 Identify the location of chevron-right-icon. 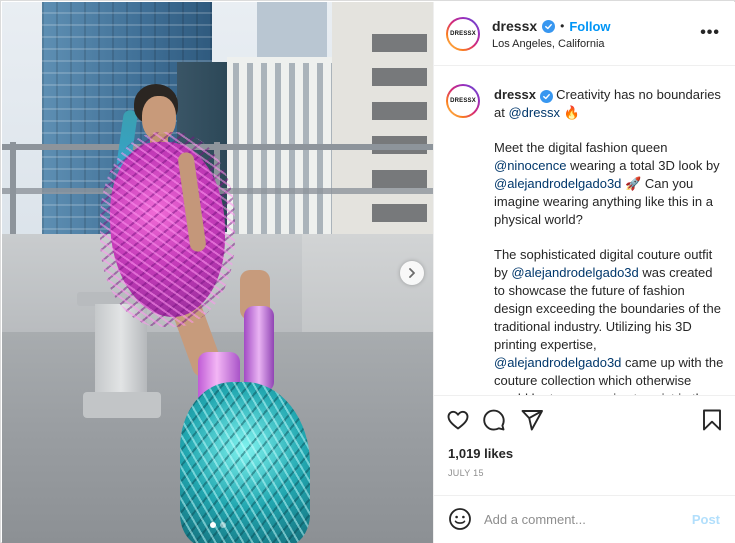
(412, 273).